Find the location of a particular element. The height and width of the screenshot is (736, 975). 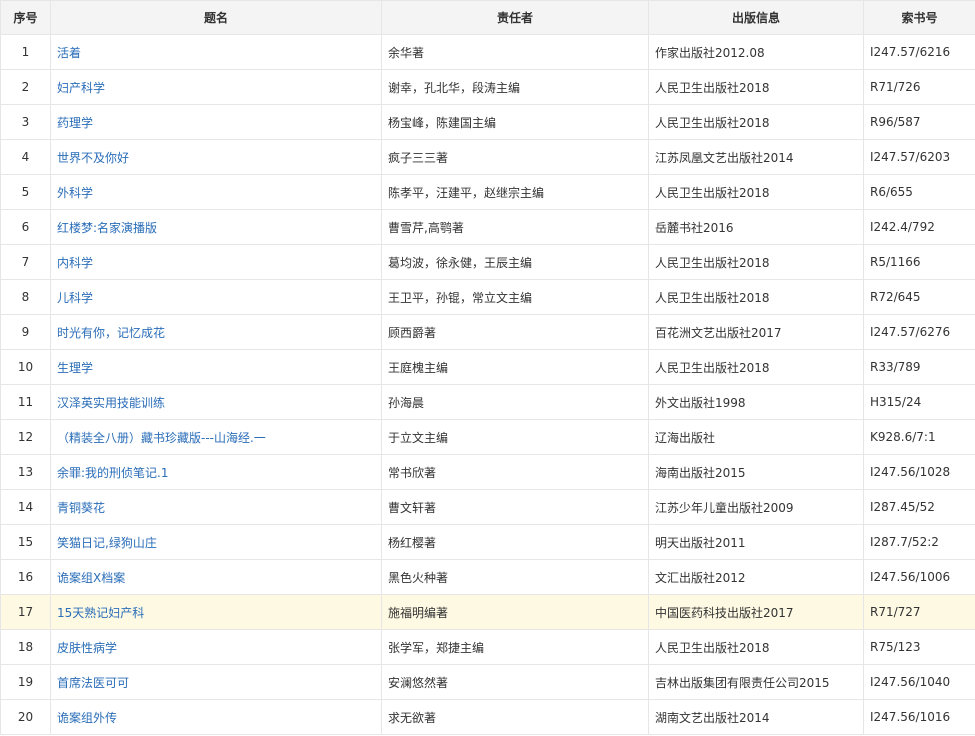

row-call-number: I247.56/1006 is located at coordinates (919, 577).